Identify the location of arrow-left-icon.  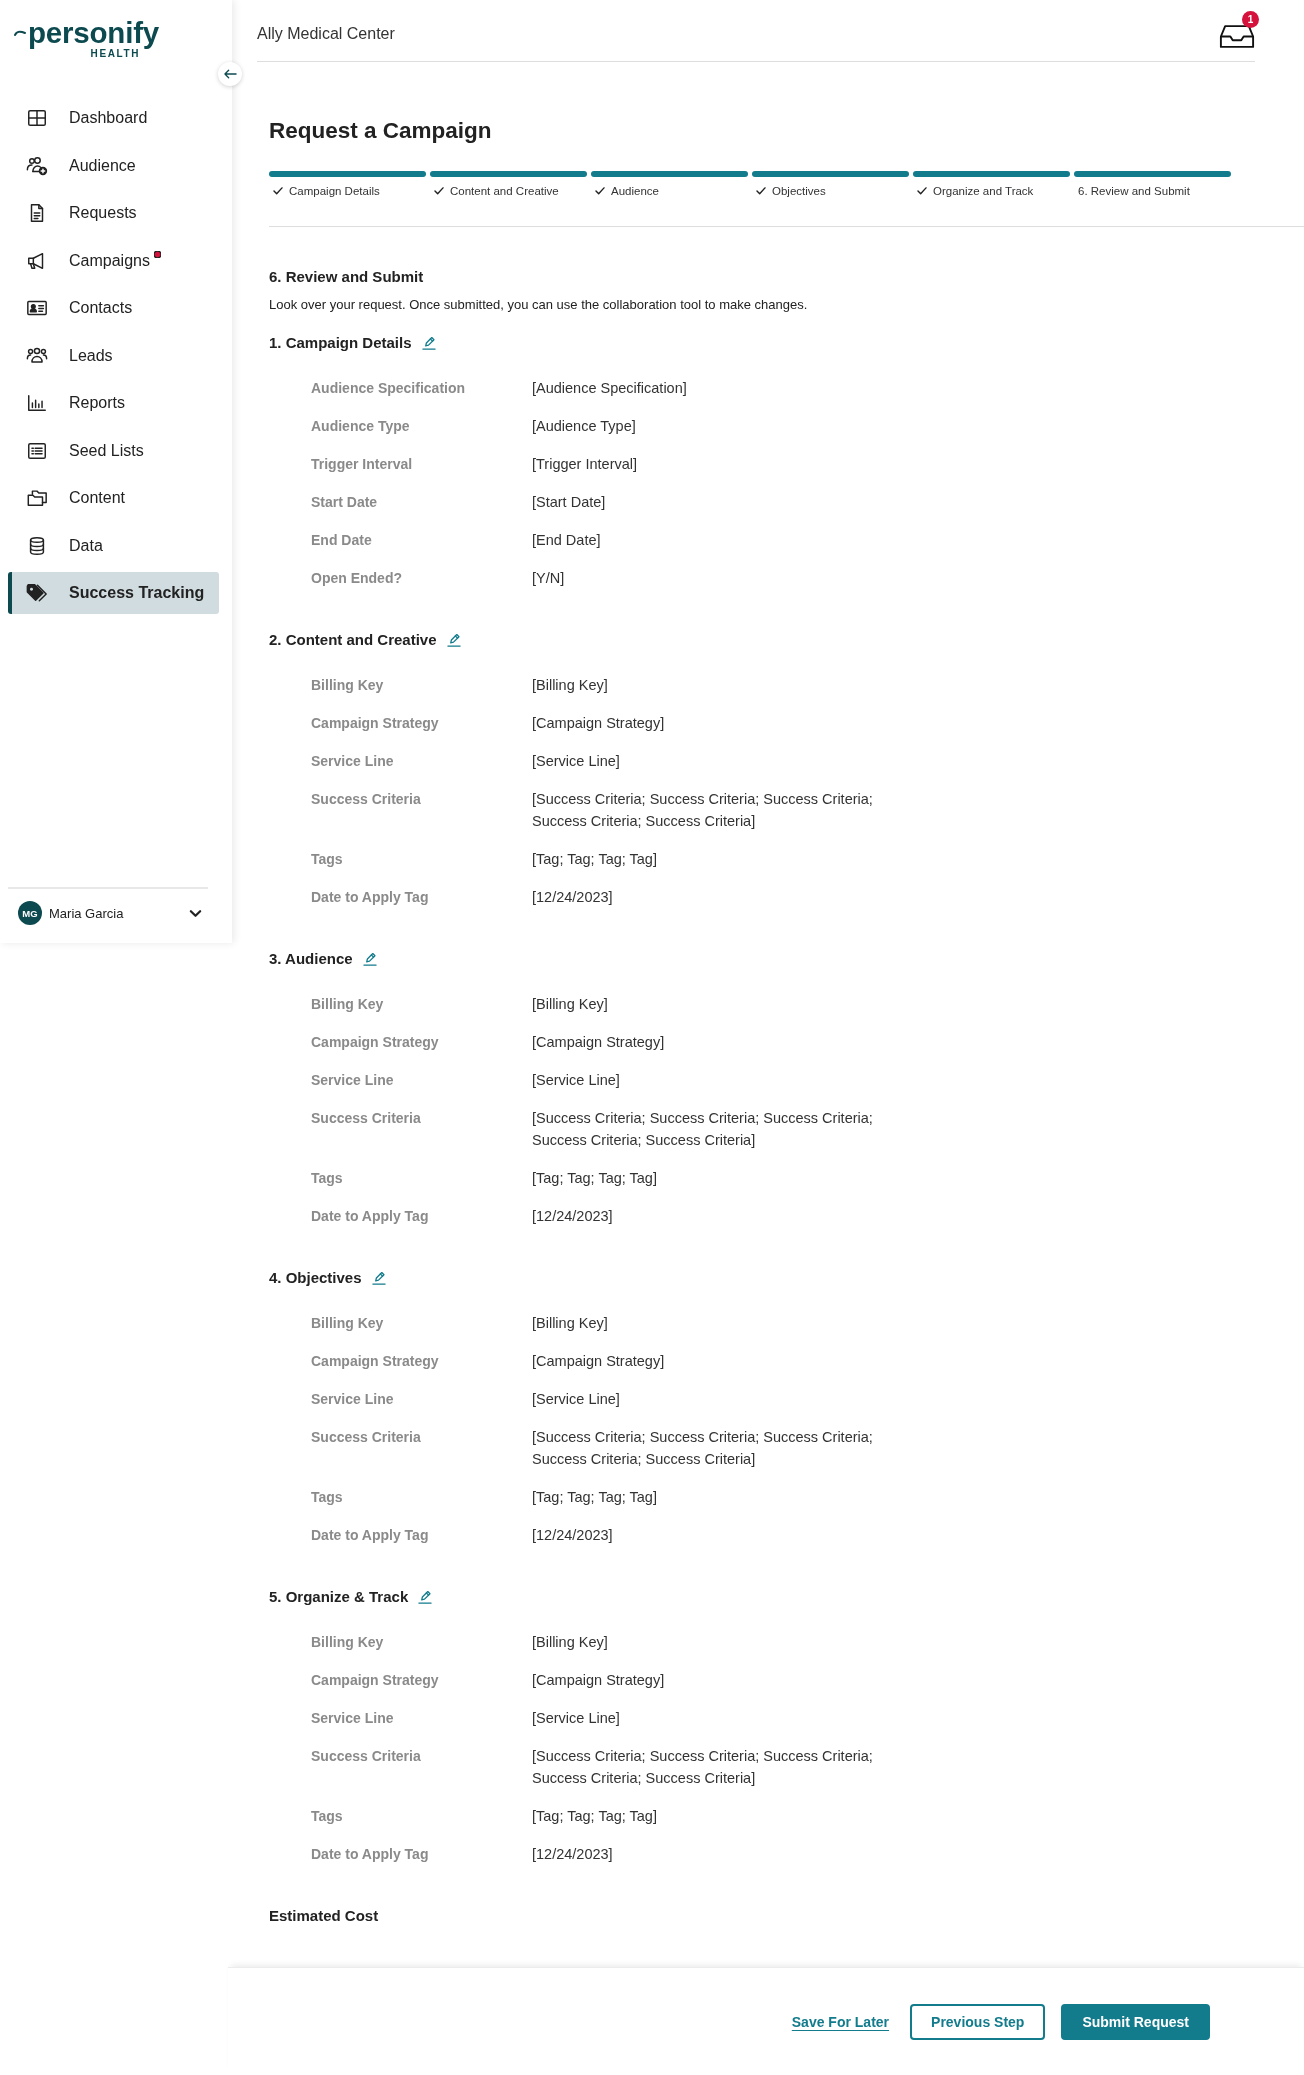
(230, 74).